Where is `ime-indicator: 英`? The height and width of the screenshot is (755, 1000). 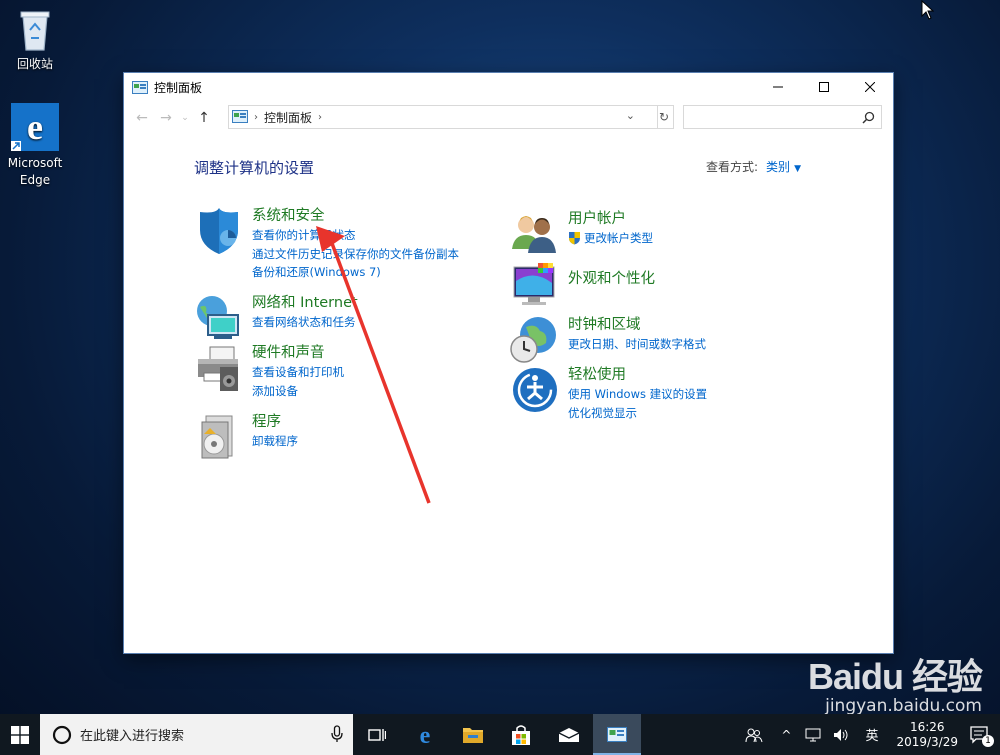 ime-indicator: 英 is located at coordinates (871, 734).